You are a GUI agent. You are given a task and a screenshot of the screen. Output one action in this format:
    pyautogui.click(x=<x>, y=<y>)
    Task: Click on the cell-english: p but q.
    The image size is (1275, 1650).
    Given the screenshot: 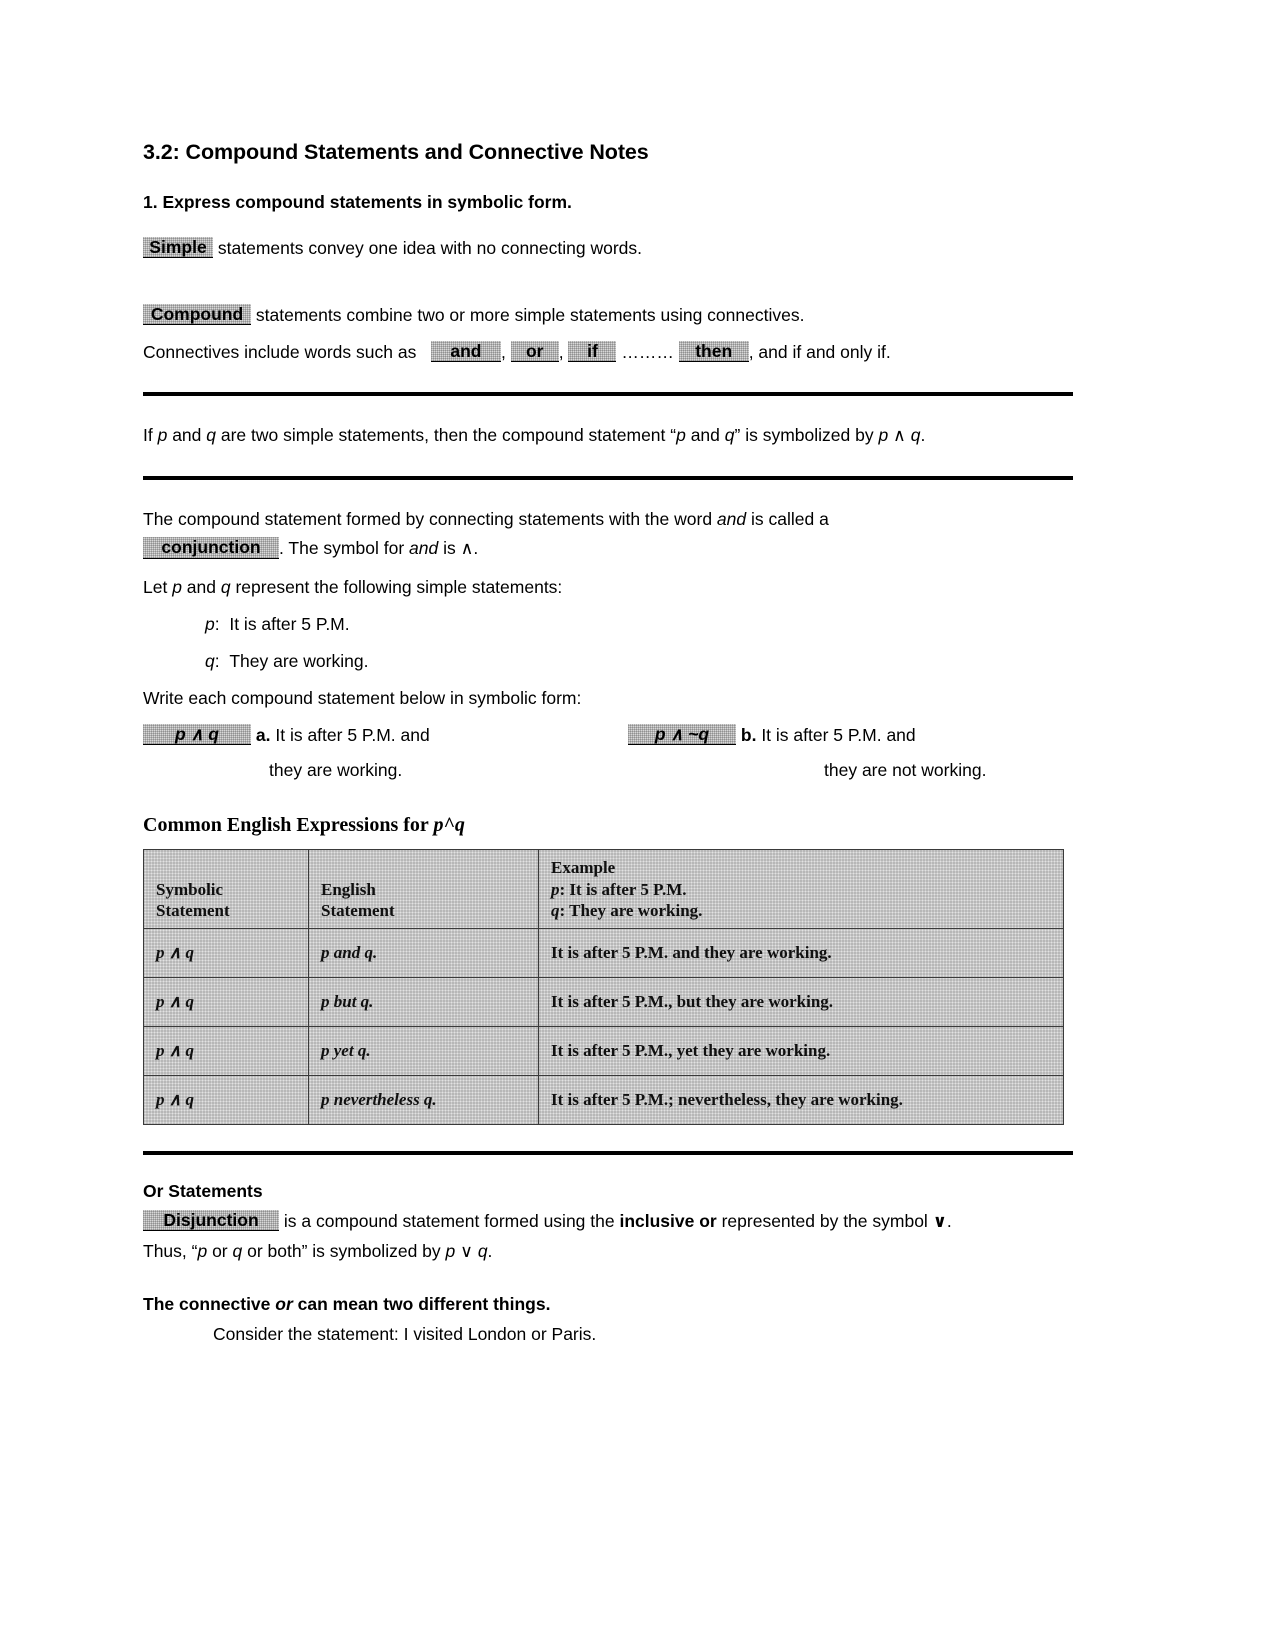 What is the action you would take?
    pyautogui.click(x=423, y=1002)
    